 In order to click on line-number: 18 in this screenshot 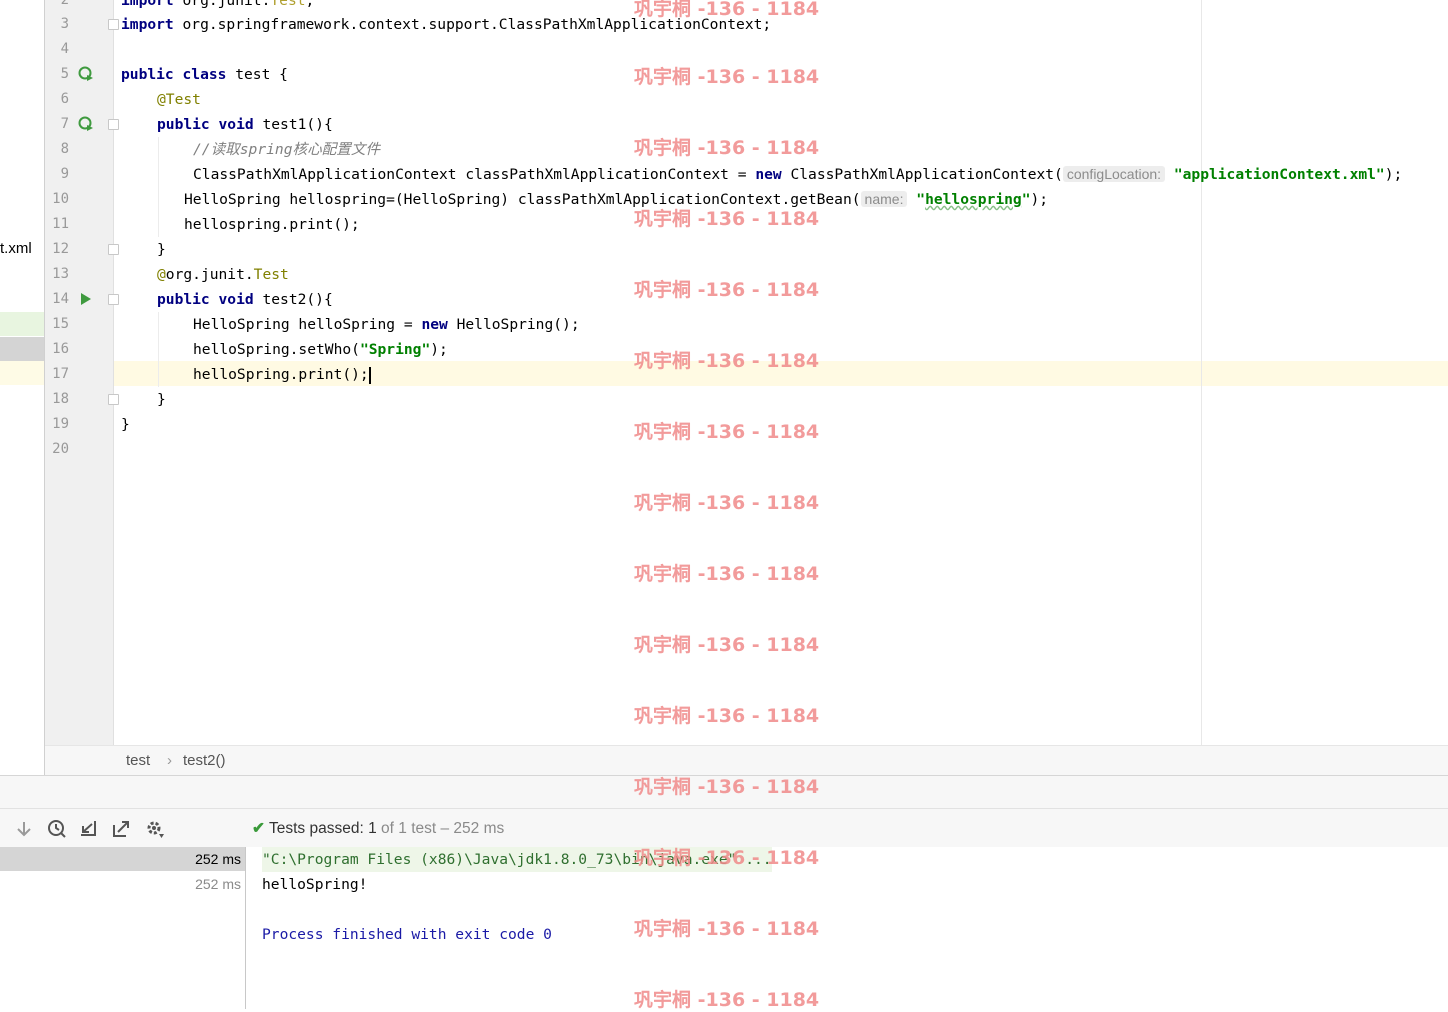, I will do `click(60, 399)`.